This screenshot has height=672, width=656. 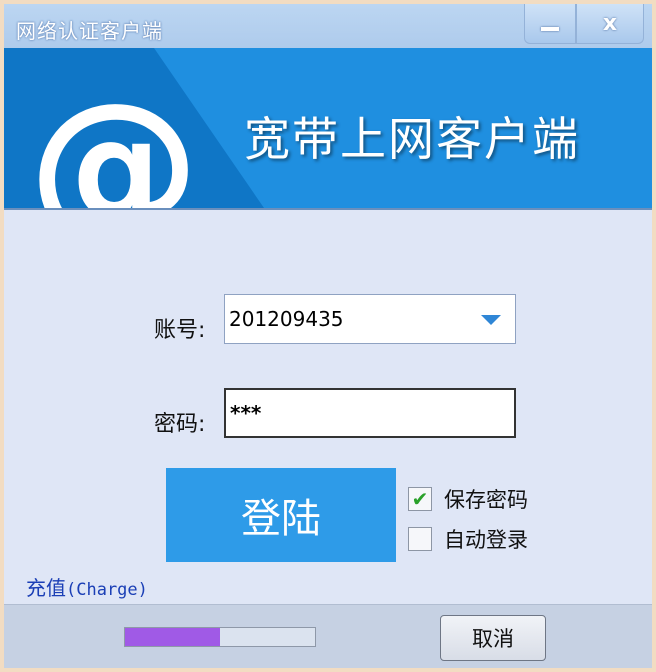 What do you see at coordinates (412, 139) in the screenshot?
I see `banner-title: 宽带上网客户端` at bounding box center [412, 139].